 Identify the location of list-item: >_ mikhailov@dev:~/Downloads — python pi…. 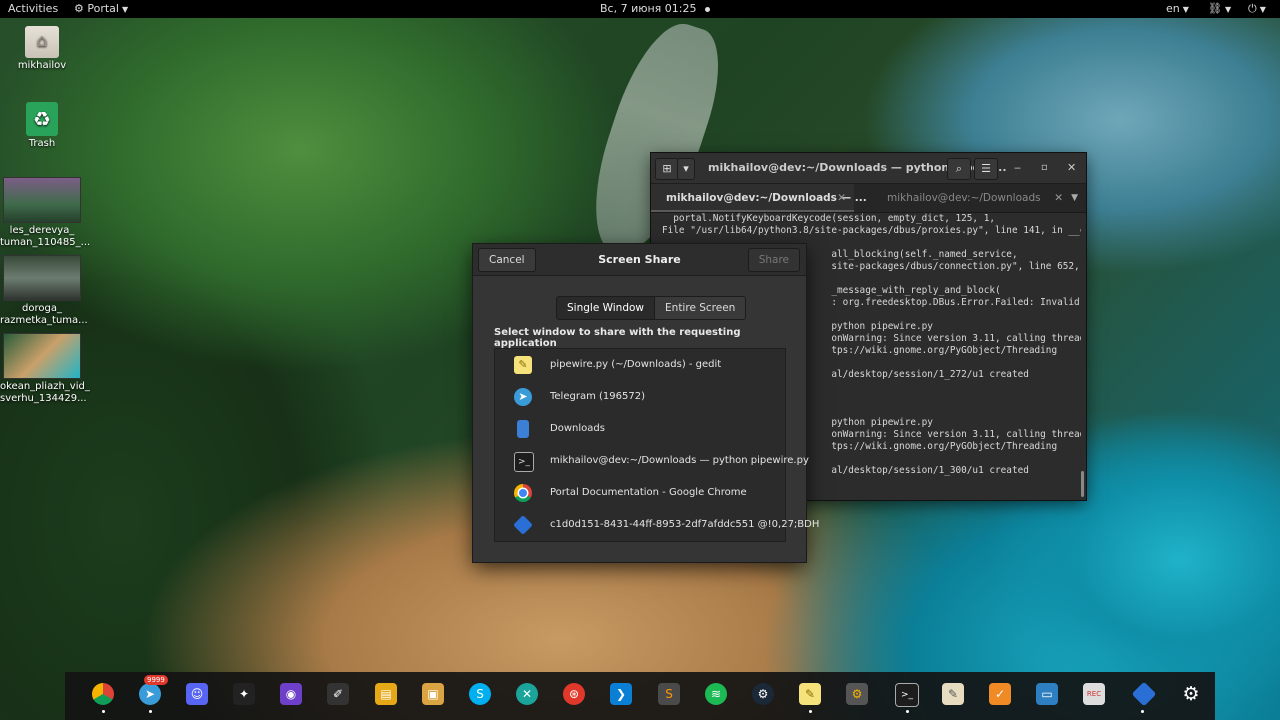
(652, 461).